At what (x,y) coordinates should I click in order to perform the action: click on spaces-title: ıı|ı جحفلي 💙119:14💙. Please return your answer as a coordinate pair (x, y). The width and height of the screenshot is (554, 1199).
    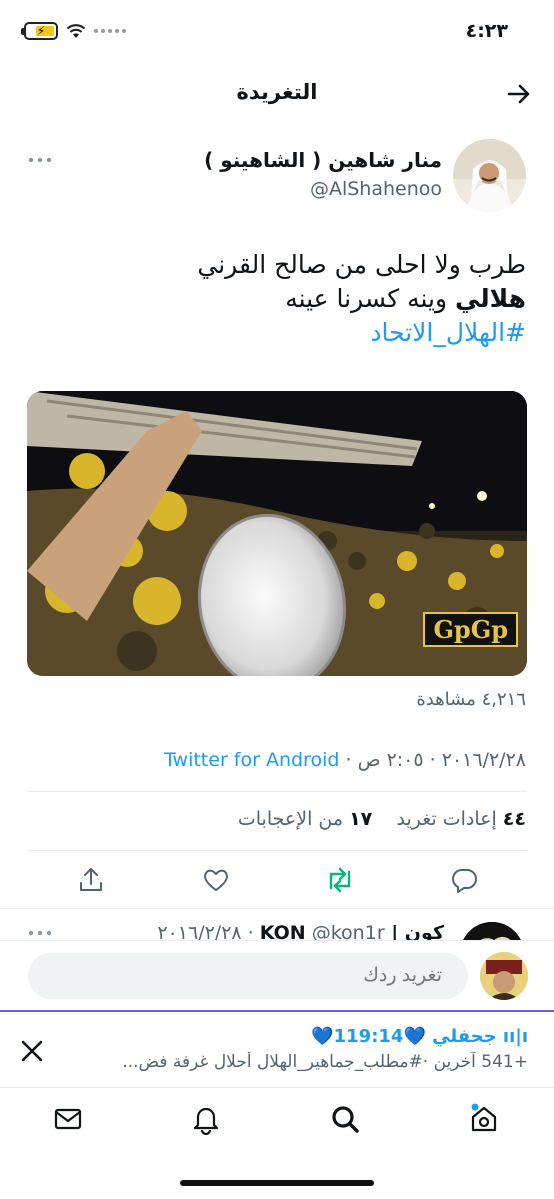
    Looking at the image, I should click on (419, 1036).